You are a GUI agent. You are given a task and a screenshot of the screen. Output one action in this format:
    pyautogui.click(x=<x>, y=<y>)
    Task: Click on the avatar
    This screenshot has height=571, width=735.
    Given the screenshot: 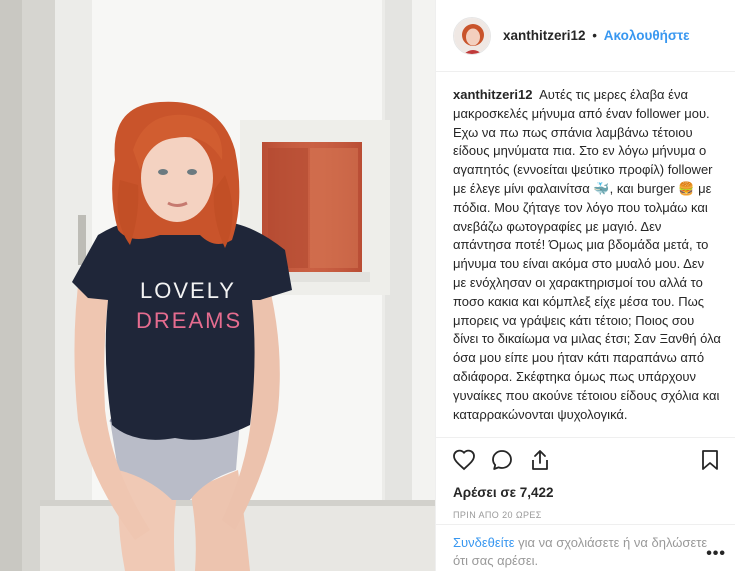 What is the action you would take?
    pyautogui.click(x=472, y=35)
    